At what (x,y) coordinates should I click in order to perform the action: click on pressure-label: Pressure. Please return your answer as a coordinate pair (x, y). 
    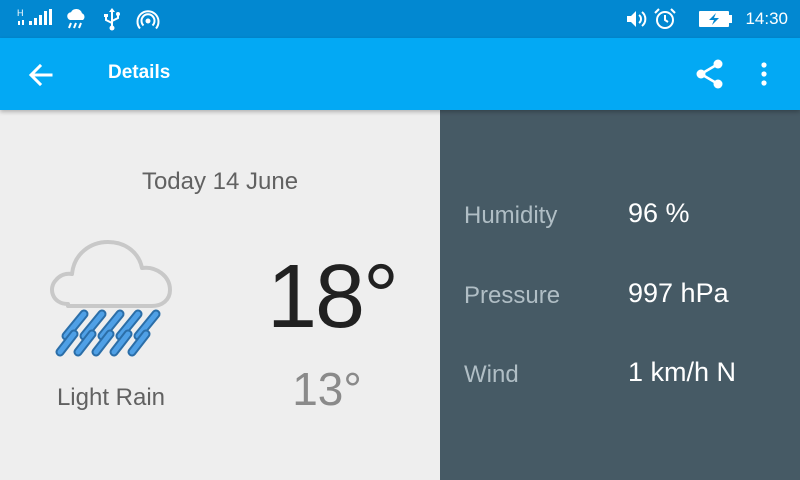
    Looking at the image, I should click on (512, 295).